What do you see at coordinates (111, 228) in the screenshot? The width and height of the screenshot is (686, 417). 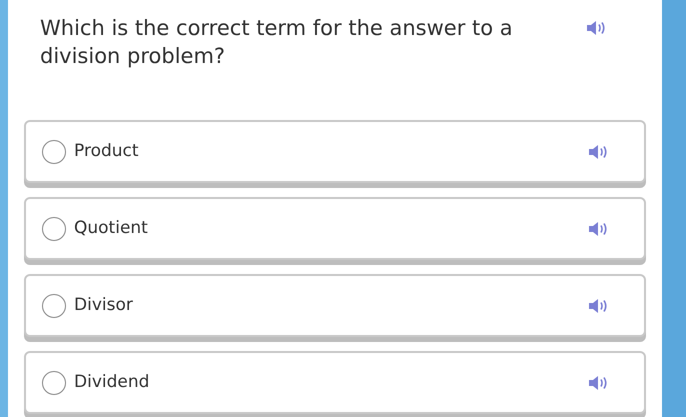 I see `option-label: Quotient` at bounding box center [111, 228].